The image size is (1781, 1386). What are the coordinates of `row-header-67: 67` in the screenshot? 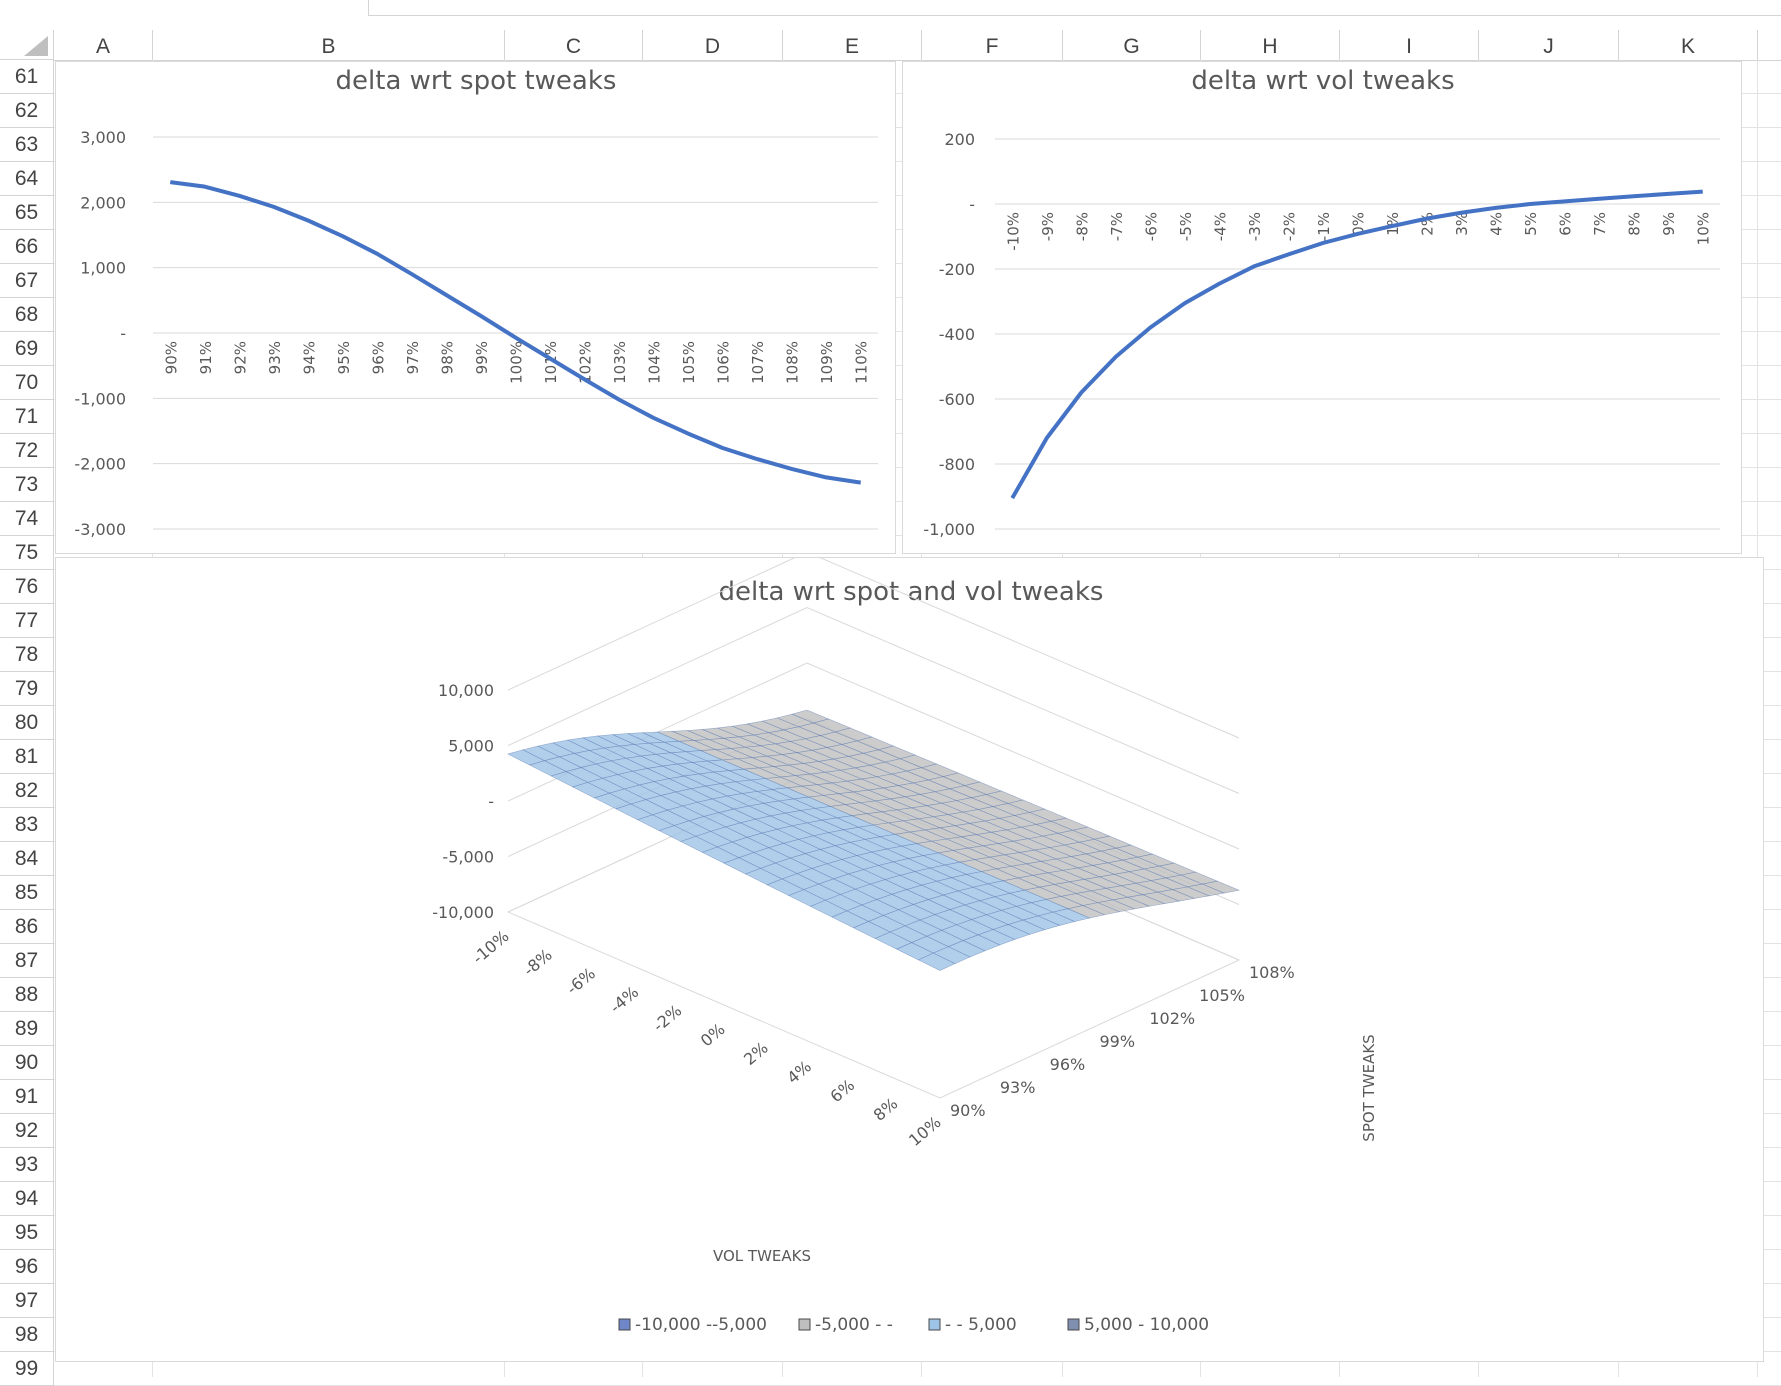 It's located at (27, 281).